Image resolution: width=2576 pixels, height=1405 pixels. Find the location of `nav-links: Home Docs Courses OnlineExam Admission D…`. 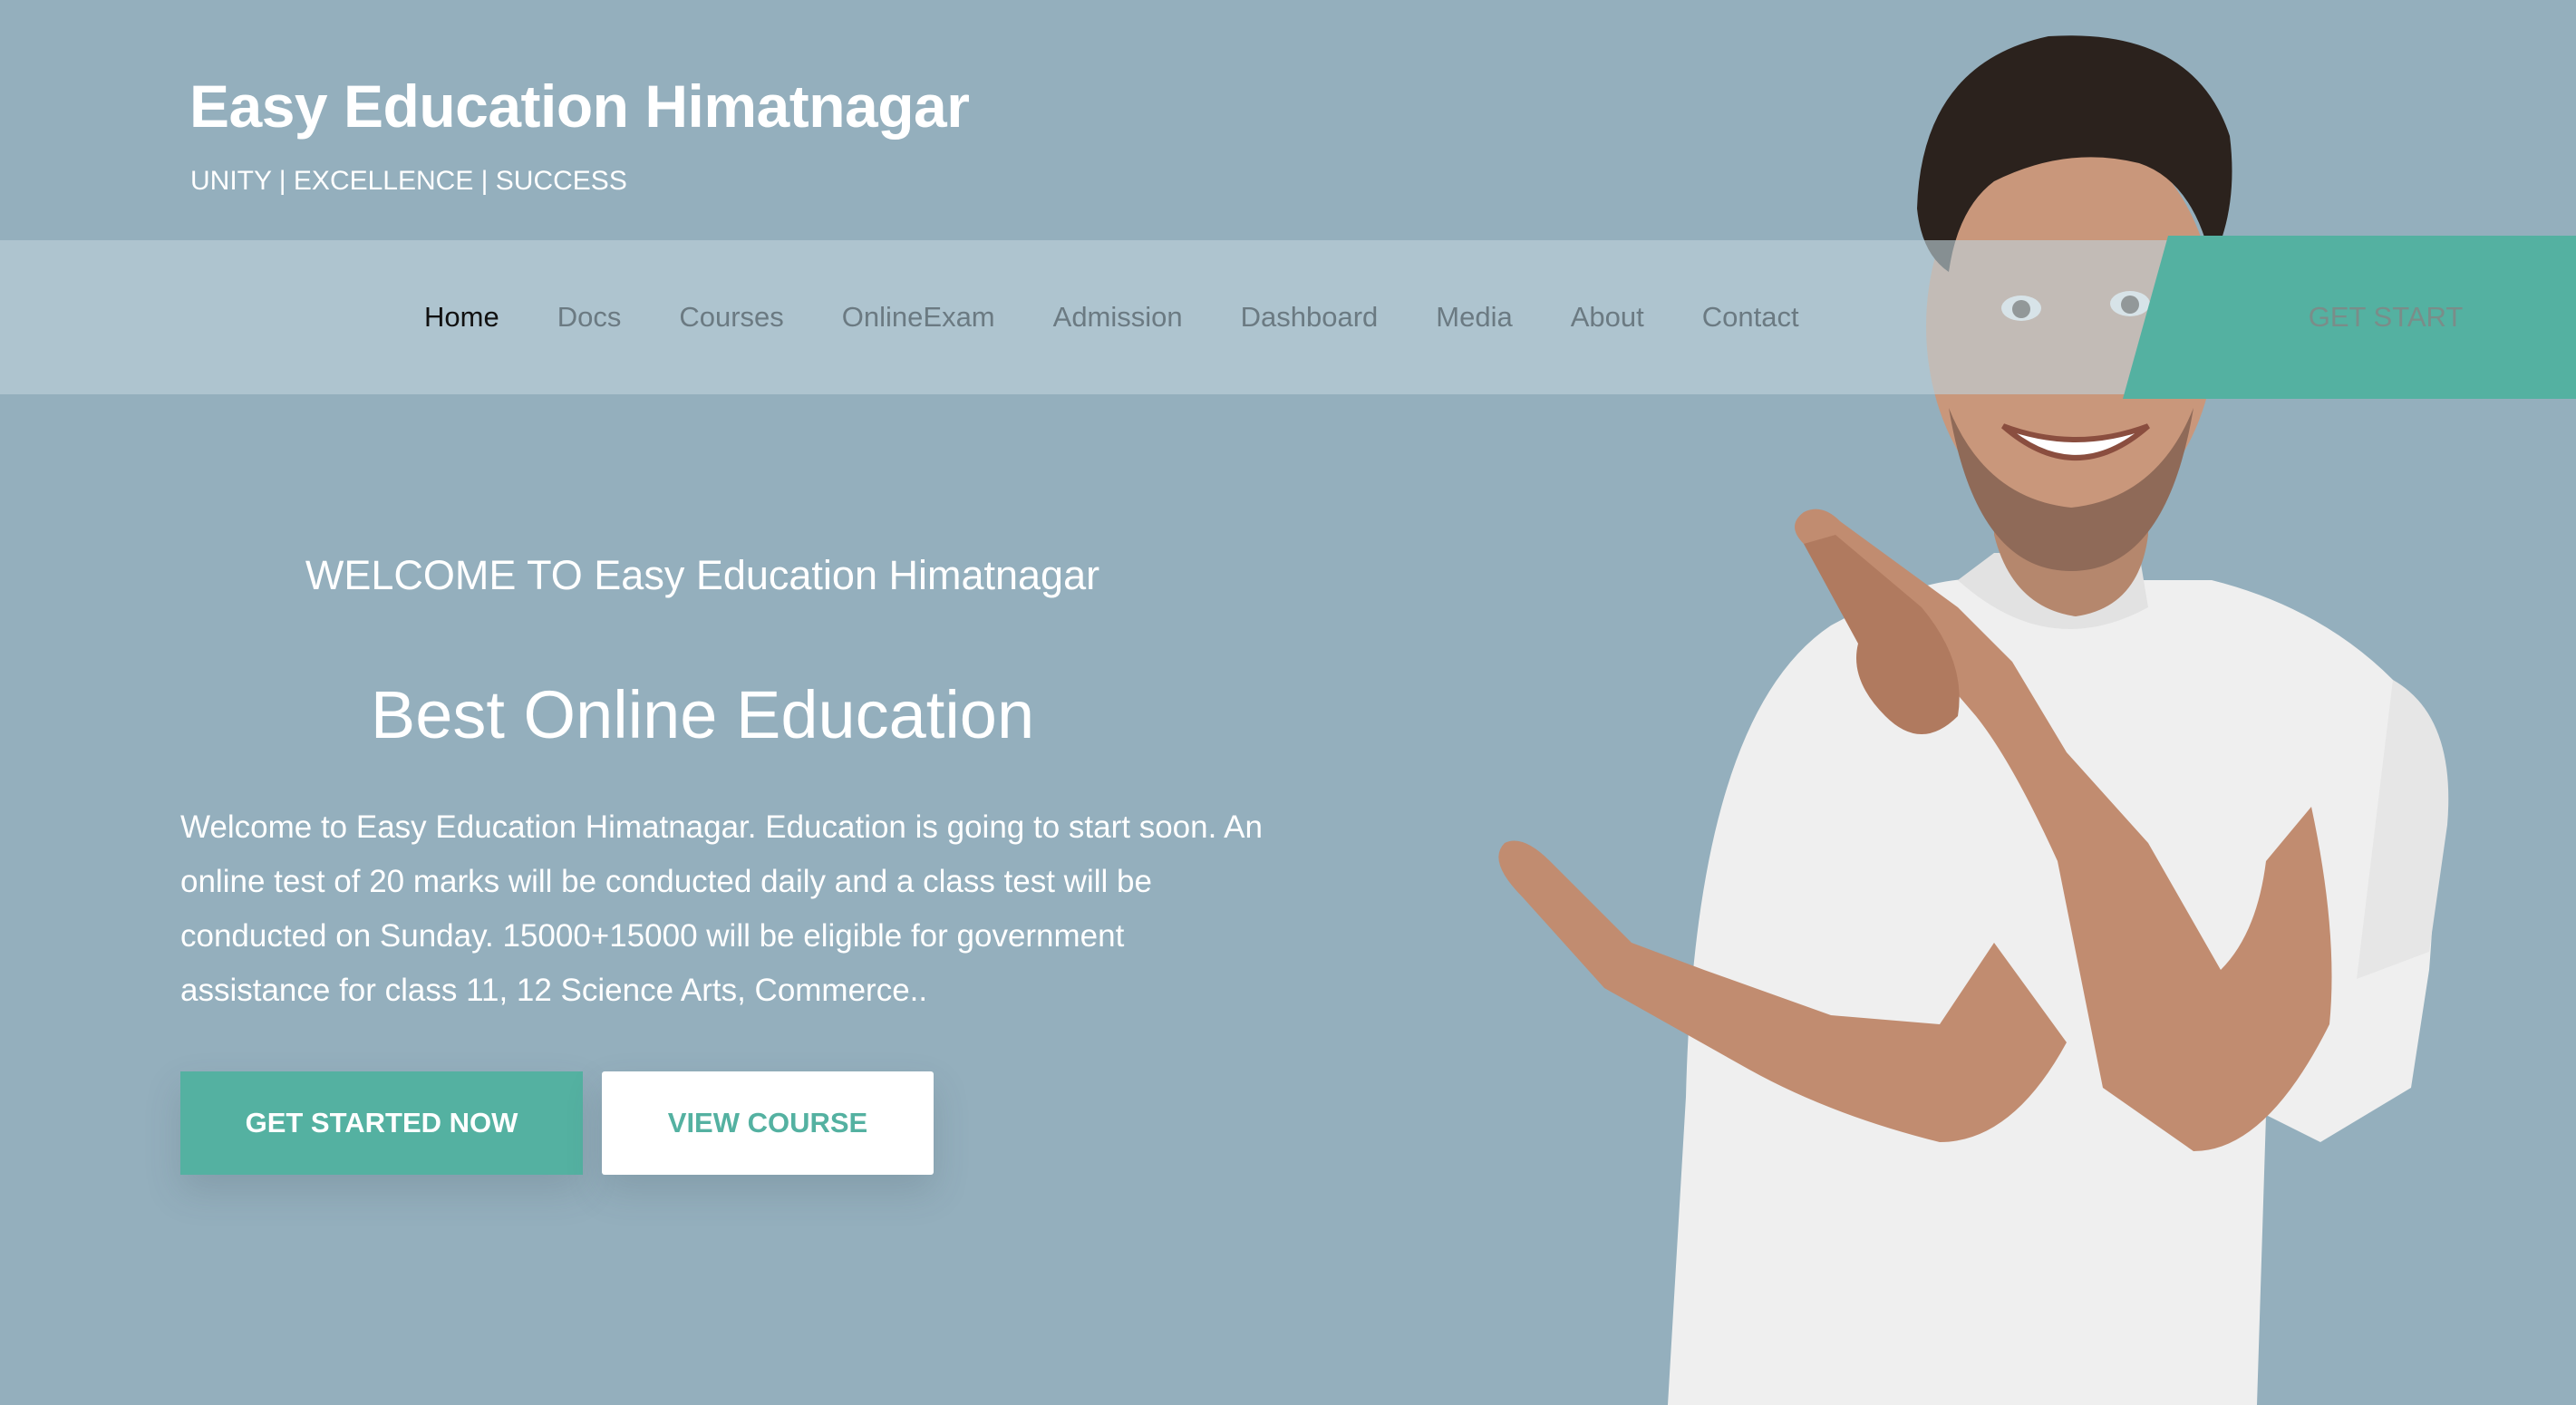

nav-links: Home Docs Courses OnlineExam Admission D… is located at coordinates (1111, 317).